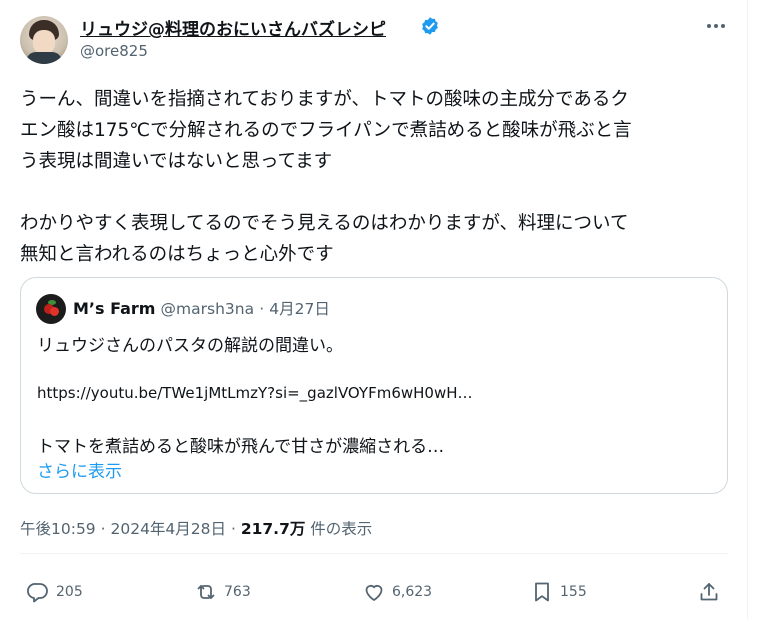  Describe the element at coordinates (79, 469) in the screenshot. I see `show-more-link: さらに表示` at that location.